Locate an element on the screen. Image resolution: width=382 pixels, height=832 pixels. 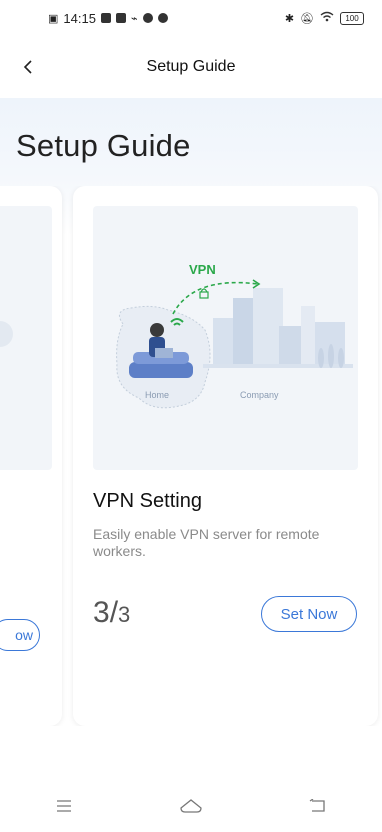
usb-icon: ⌁ is located at coordinates (134, 18).